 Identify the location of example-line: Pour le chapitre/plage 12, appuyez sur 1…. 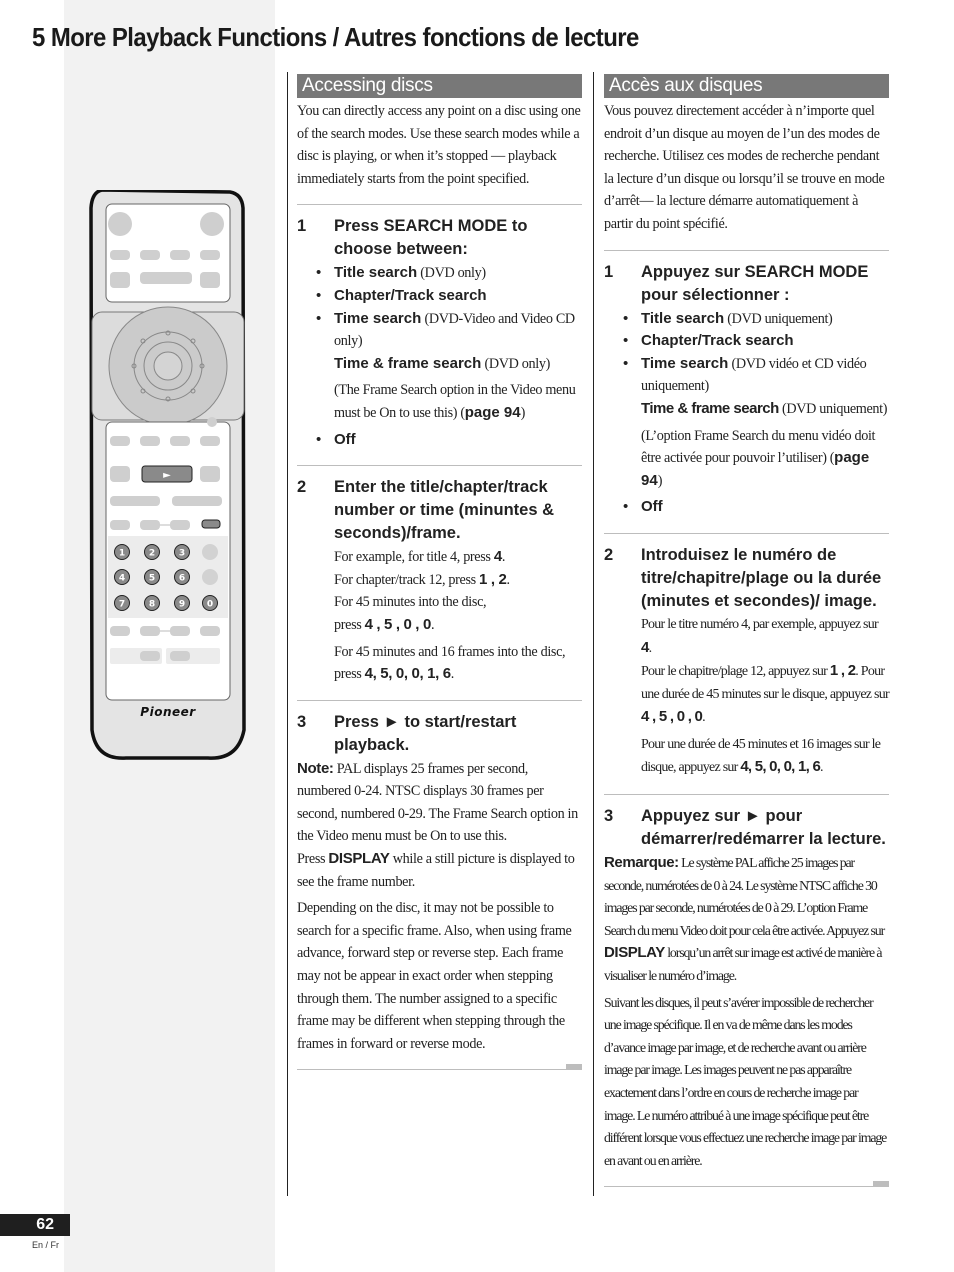
(765, 694).